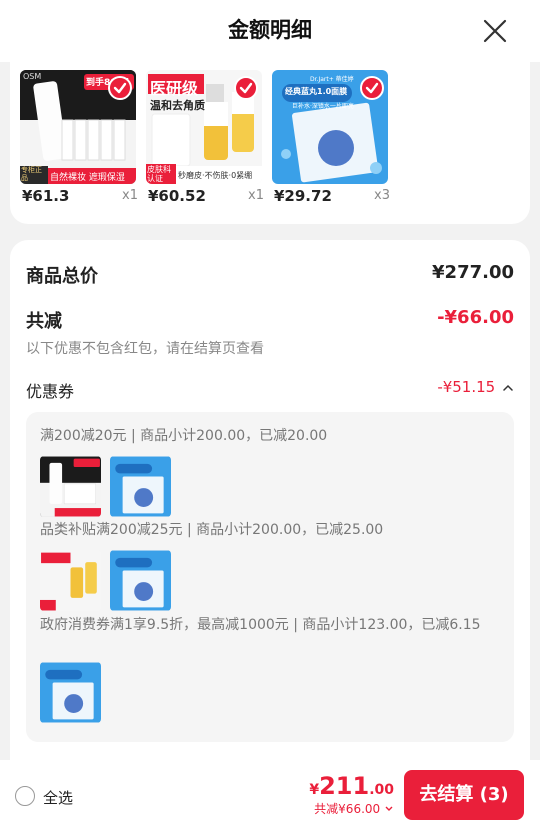  What do you see at coordinates (145, 349) in the screenshot?
I see `discount-note: 以下优惠不包含红包，请在结算页查看` at bounding box center [145, 349].